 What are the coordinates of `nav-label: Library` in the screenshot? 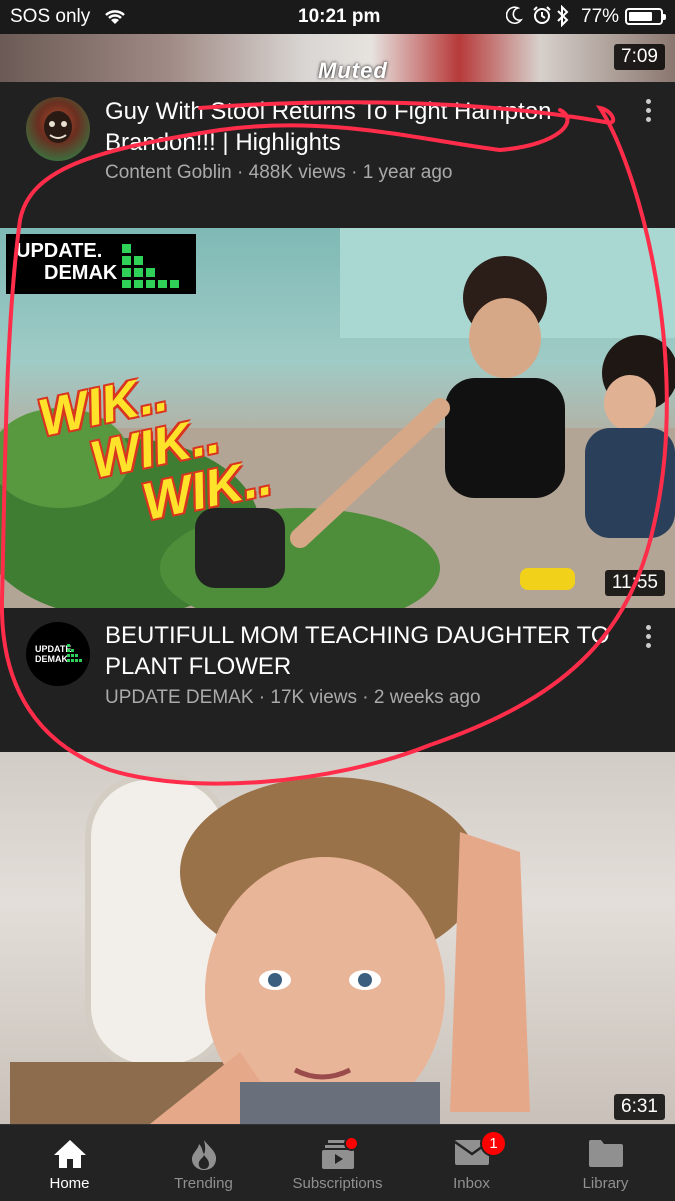 It's located at (605, 1183).